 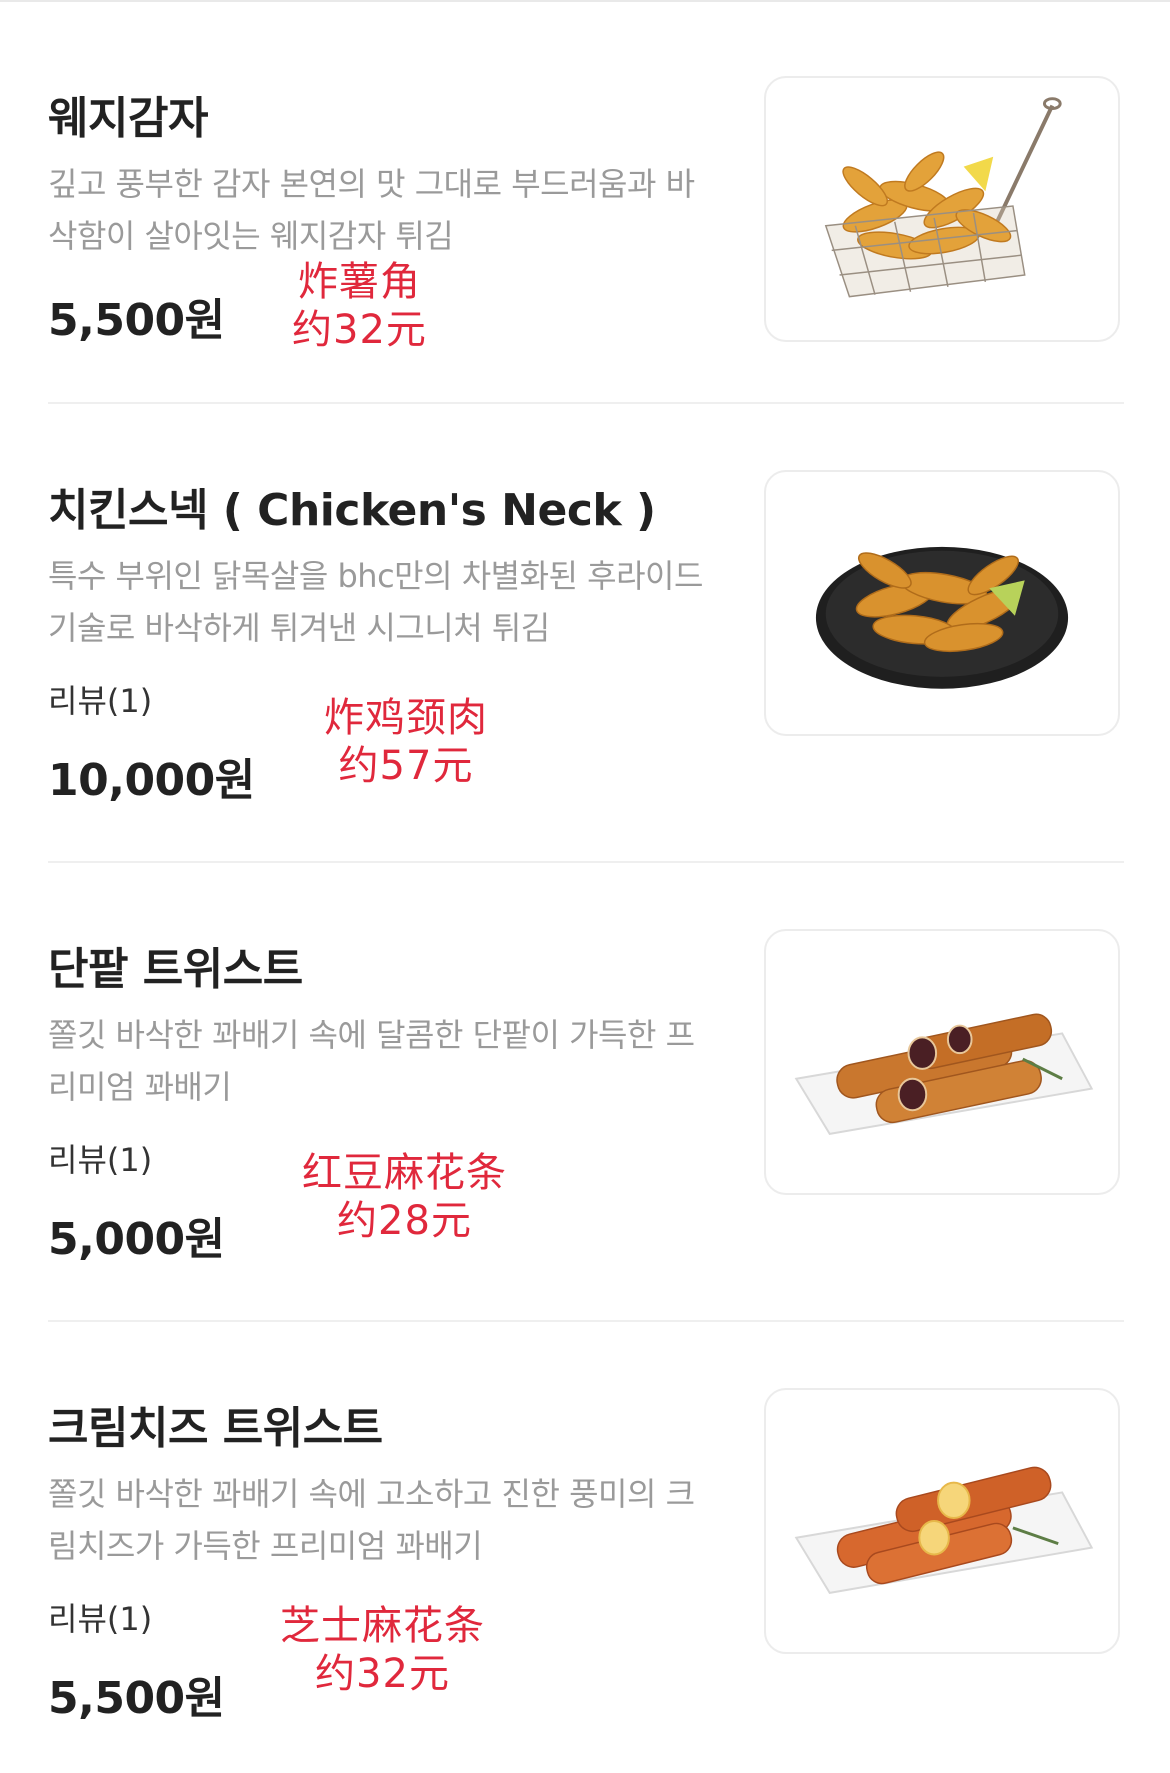 I want to click on annotation-name: 芝士麻花条, so click(x=382, y=1626).